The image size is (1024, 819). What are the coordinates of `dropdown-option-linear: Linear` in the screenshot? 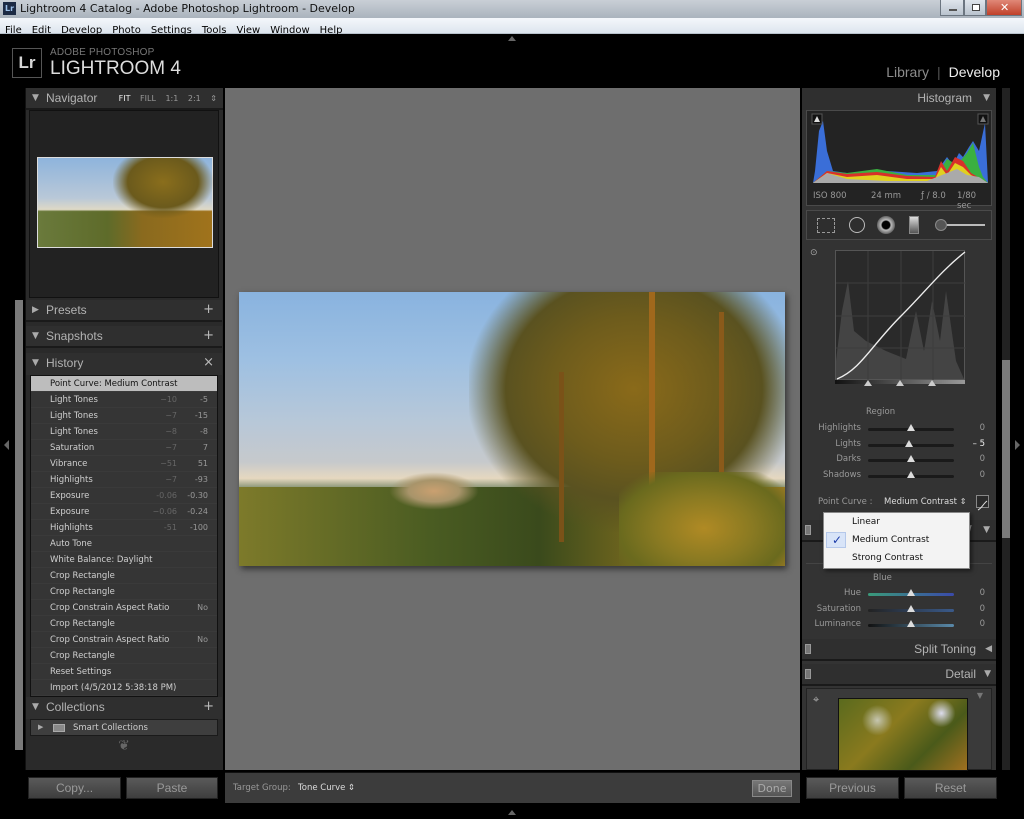 It's located at (896, 522).